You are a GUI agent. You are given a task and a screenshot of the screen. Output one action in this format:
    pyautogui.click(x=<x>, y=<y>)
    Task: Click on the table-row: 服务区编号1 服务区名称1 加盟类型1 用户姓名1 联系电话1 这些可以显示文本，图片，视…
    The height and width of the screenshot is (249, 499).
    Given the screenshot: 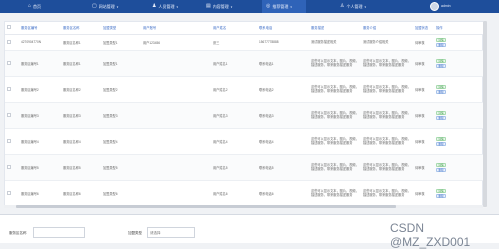 What is the action you would take?
    pyautogui.click(x=244, y=63)
    